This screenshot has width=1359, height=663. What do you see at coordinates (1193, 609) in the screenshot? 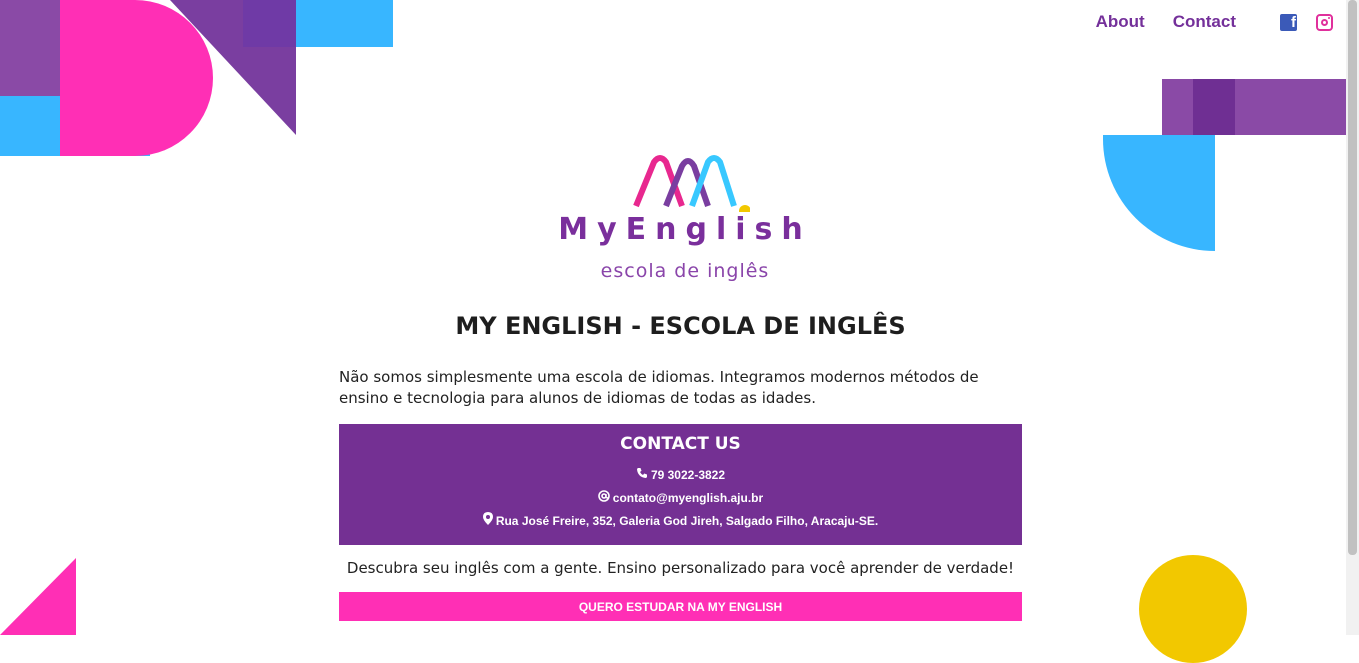
I see `decor-shape-yellow-circle` at bounding box center [1193, 609].